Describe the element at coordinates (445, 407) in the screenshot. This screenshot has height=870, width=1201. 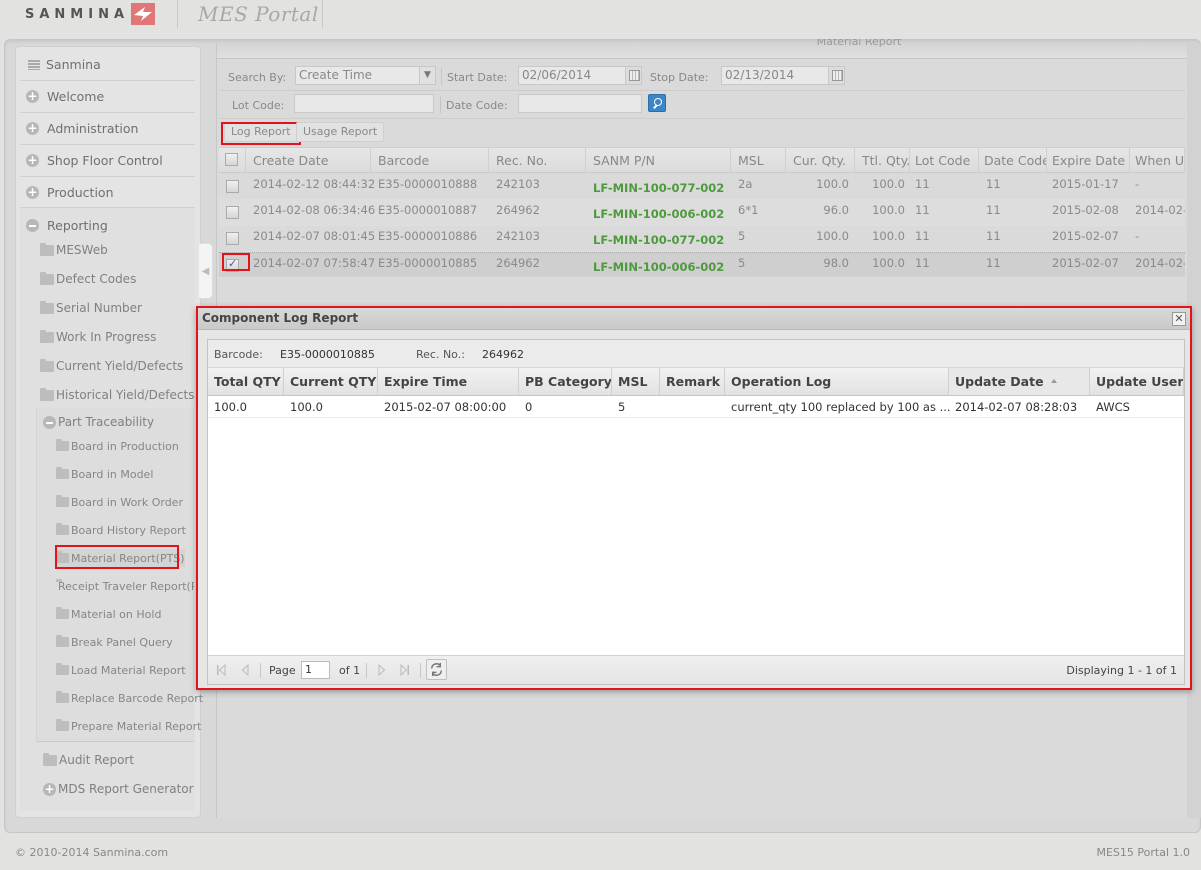
I see `cell-expire-time: 2015-02-07 08:00:00` at that location.